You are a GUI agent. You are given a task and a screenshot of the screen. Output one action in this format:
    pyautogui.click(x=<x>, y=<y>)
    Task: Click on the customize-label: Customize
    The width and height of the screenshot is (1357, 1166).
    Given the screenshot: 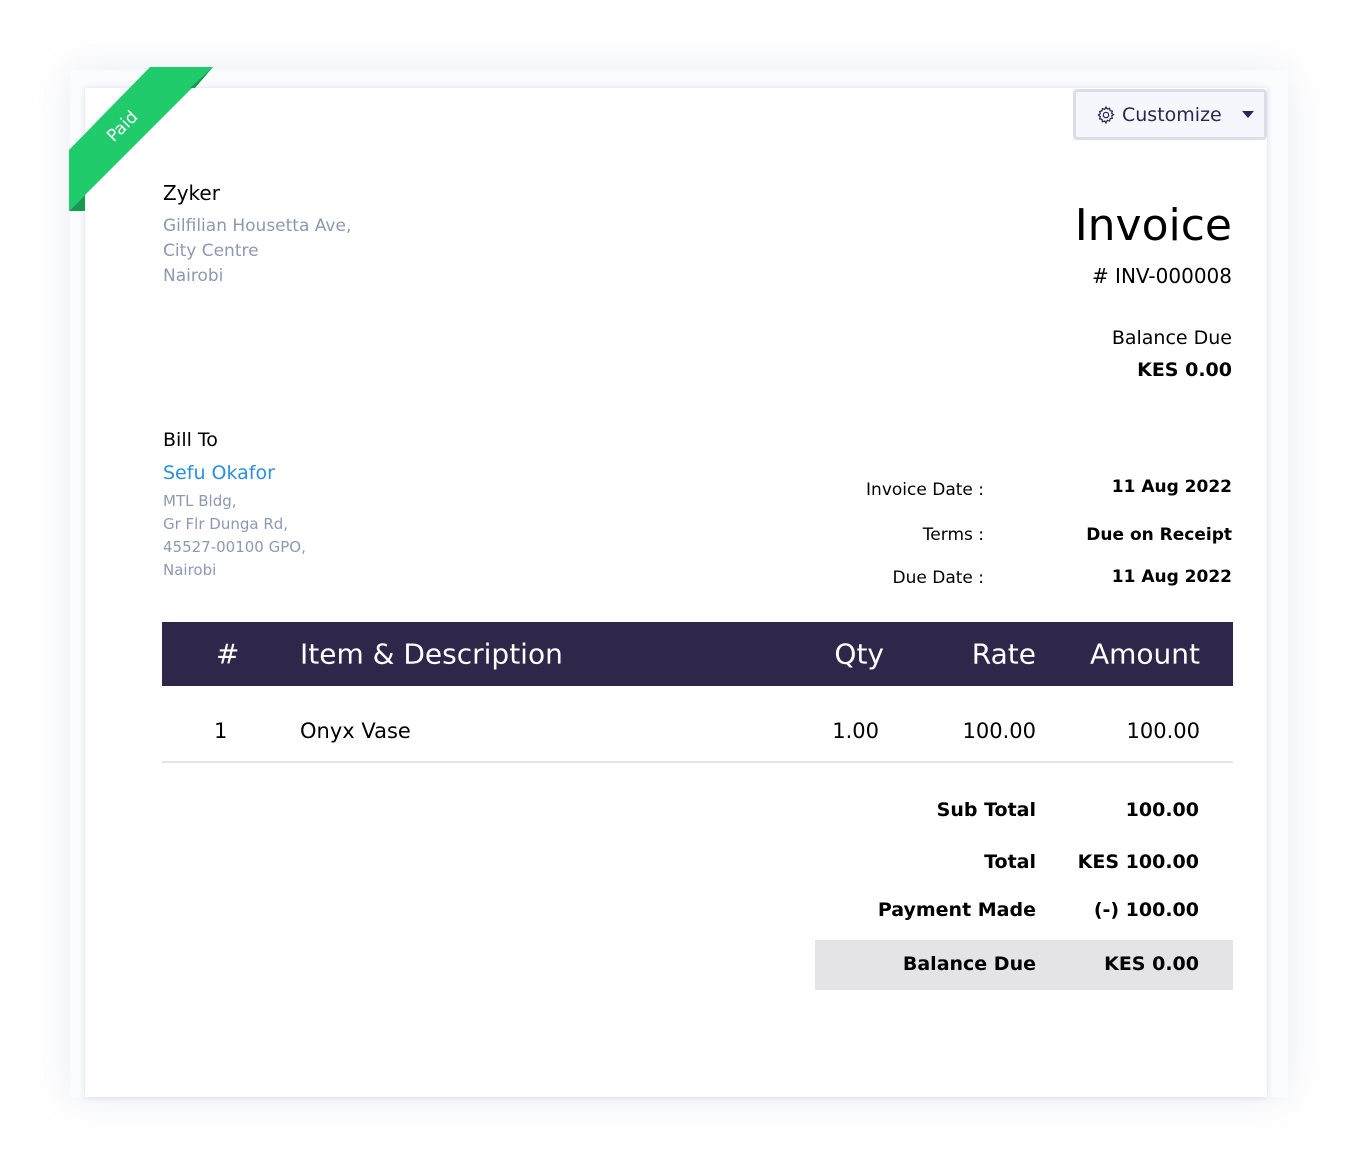 What is the action you would take?
    pyautogui.click(x=1172, y=114)
    